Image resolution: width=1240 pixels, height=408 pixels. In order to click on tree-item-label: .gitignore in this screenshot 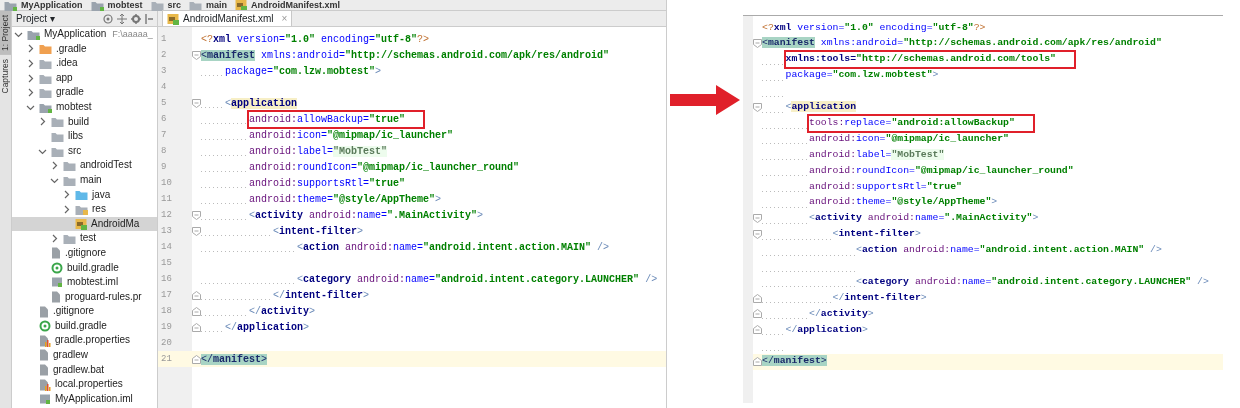, I will do `click(86, 252)`.